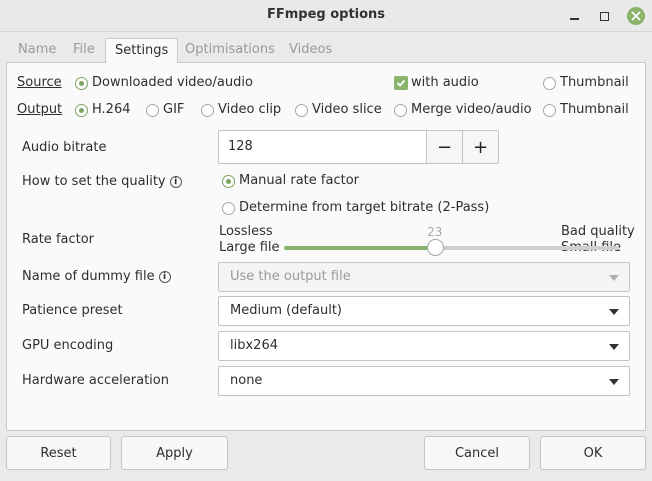 The width and height of the screenshot is (652, 481). What do you see at coordinates (81, 110) in the screenshot?
I see `output-h264-radio` at bounding box center [81, 110].